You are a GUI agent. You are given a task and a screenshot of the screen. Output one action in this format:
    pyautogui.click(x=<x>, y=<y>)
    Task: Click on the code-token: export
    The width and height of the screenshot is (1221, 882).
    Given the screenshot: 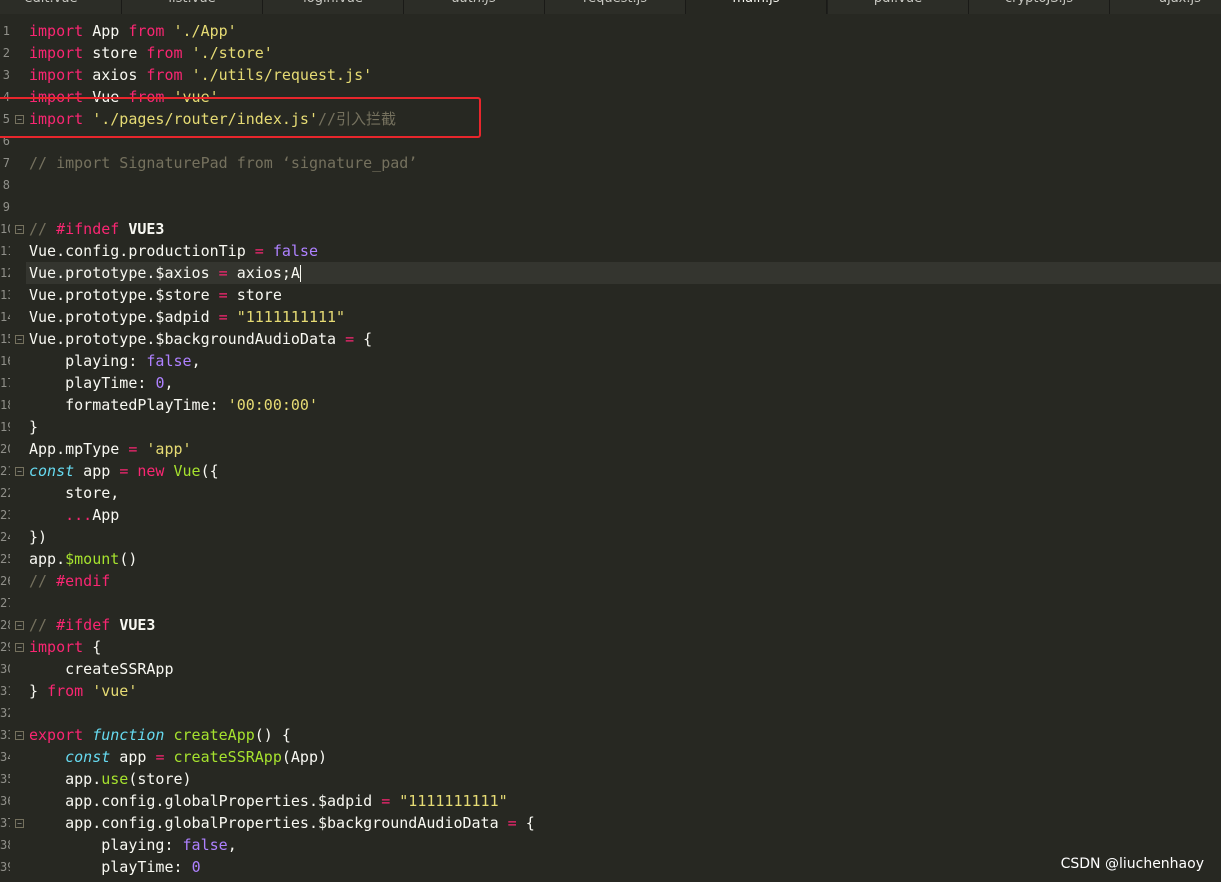 What is the action you would take?
    pyautogui.click(x=56, y=735)
    